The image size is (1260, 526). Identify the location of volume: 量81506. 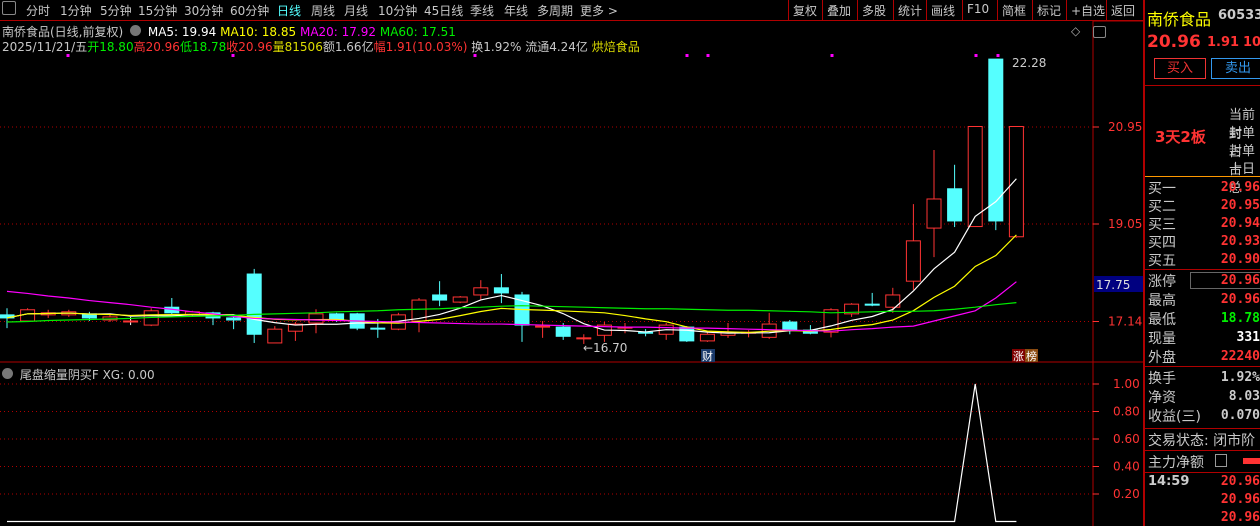
(297, 47).